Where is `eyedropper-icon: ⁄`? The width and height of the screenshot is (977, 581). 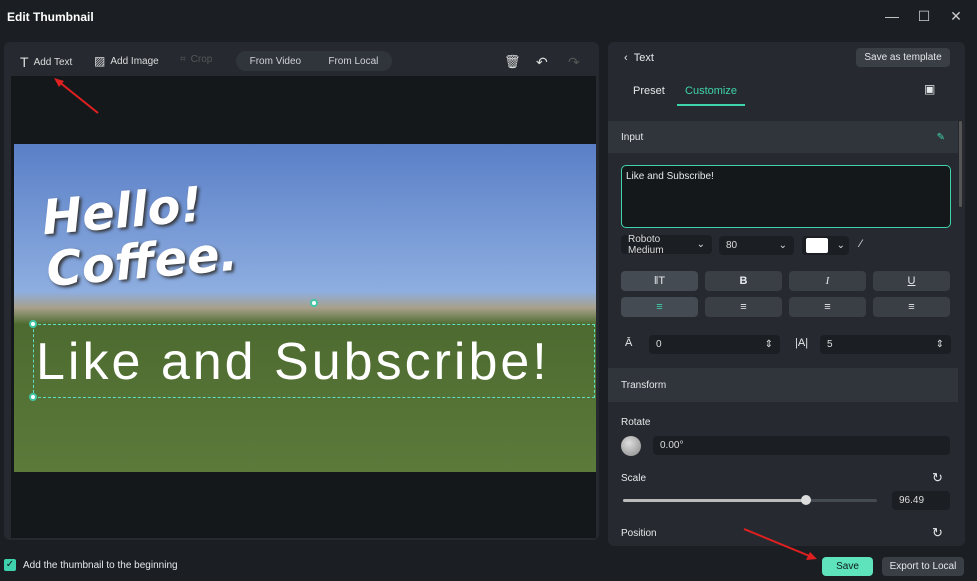
eyedropper-icon: ⁄ is located at coordinates (861, 244).